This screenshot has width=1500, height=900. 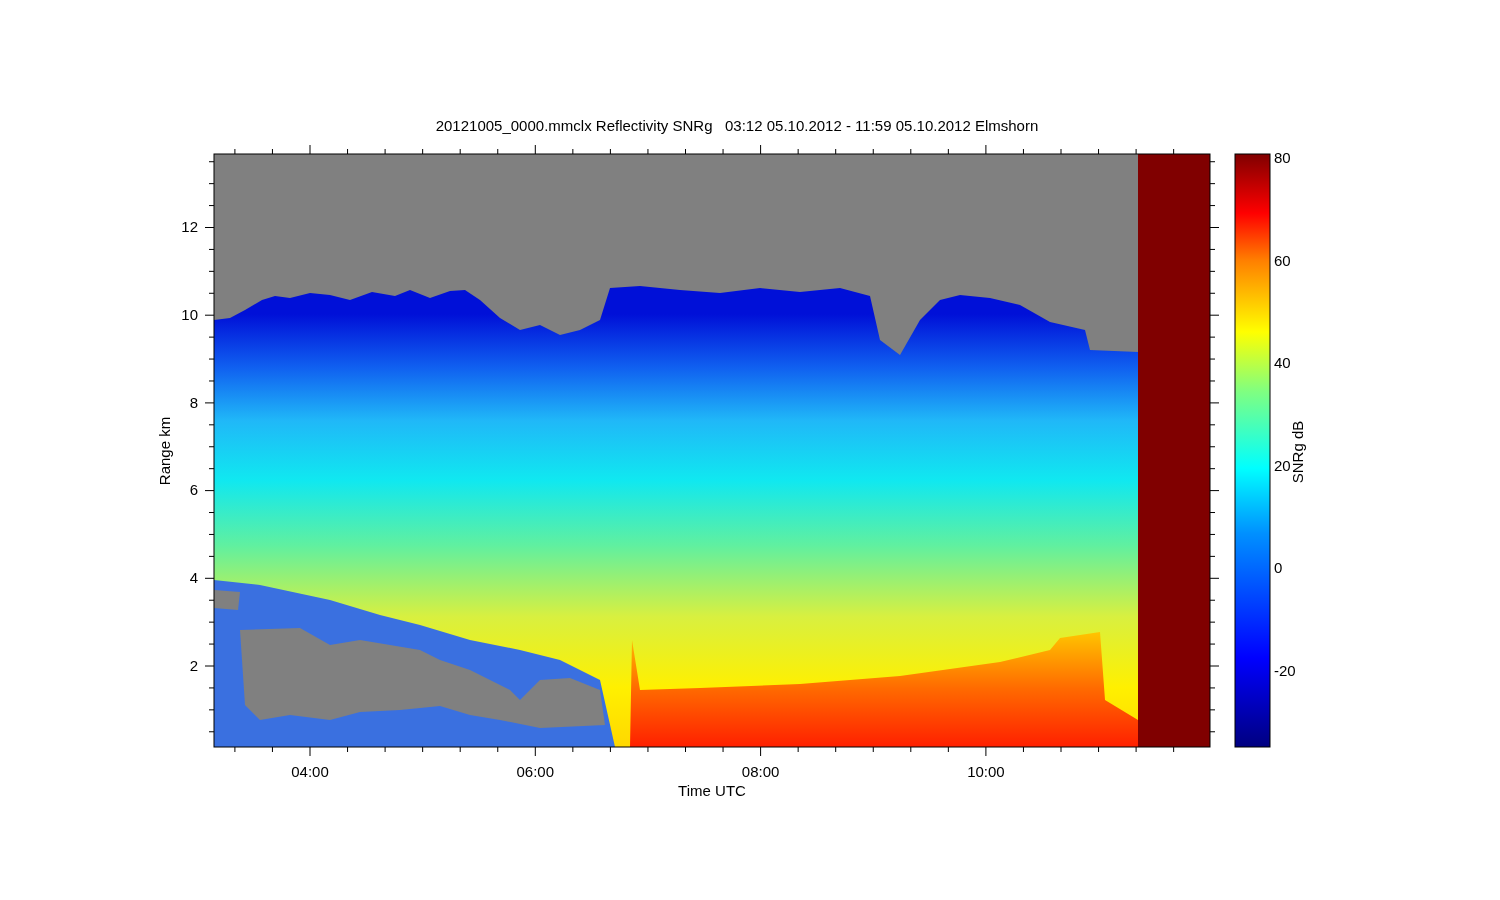 What do you see at coordinates (193, 490) in the screenshot?
I see `y-tick-label: 6` at bounding box center [193, 490].